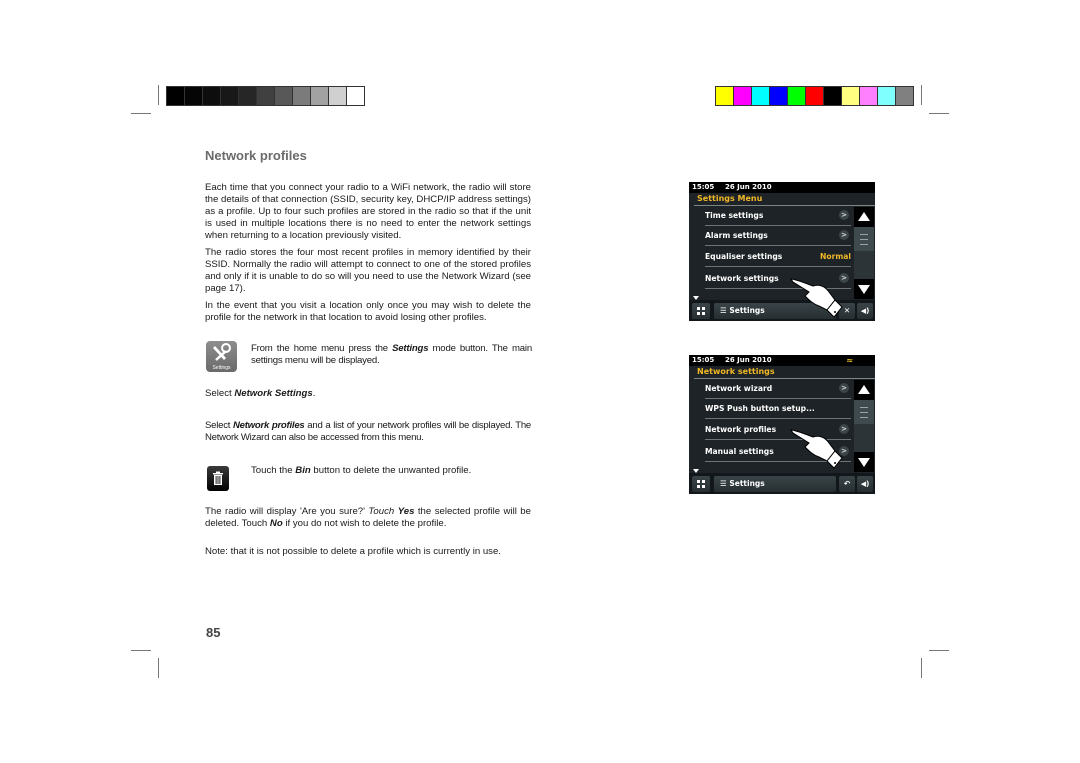 The width and height of the screenshot is (1080, 763). I want to click on screen-title: Network settings, so click(736, 371).